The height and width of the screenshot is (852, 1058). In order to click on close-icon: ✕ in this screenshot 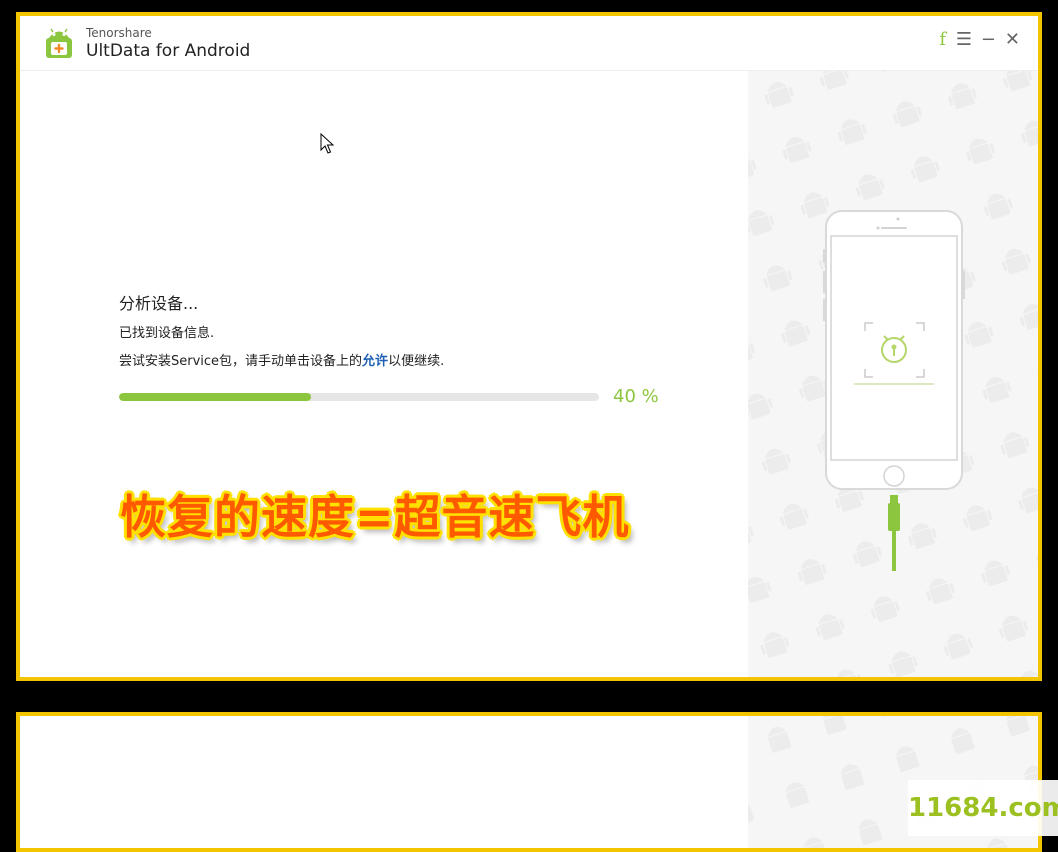, I will do `click(1012, 40)`.